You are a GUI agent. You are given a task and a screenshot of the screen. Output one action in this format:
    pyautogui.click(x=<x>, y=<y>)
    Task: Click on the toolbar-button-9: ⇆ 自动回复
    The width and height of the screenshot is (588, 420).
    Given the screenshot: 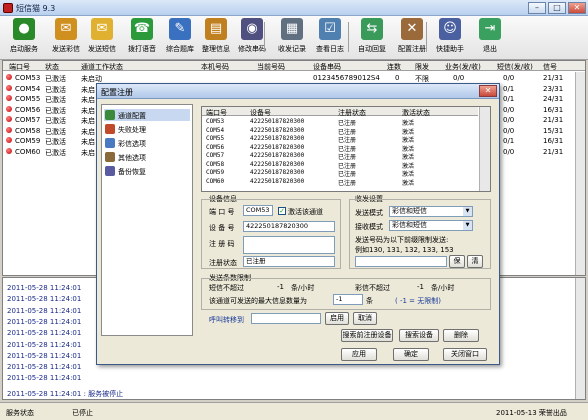 What is the action you would take?
    pyautogui.click(x=372, y=38)
    